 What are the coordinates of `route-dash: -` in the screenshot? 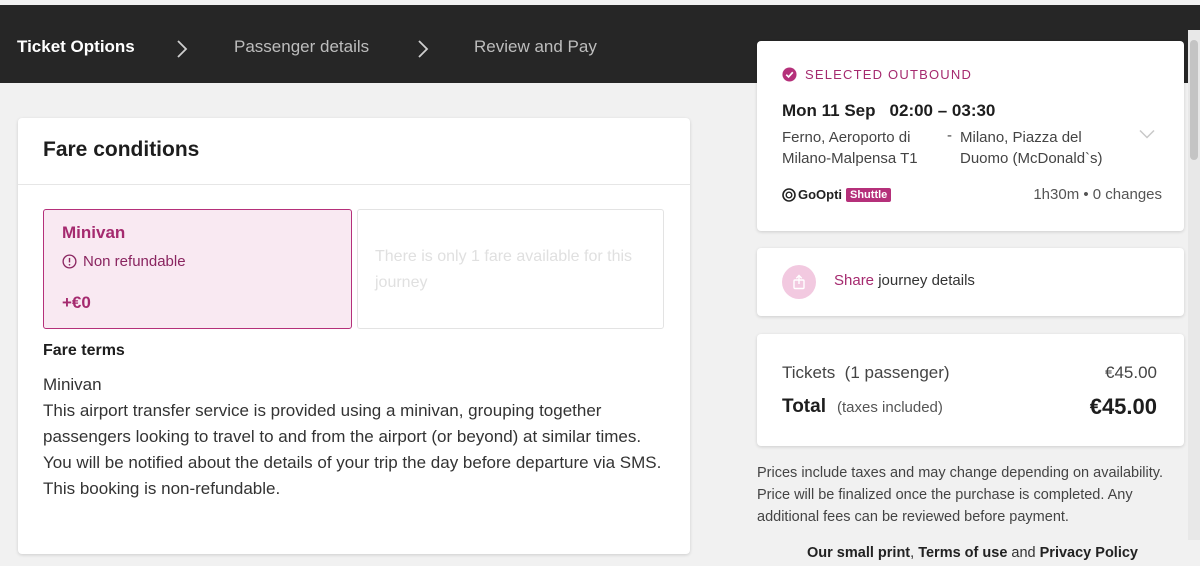 It's located at (949, 135).